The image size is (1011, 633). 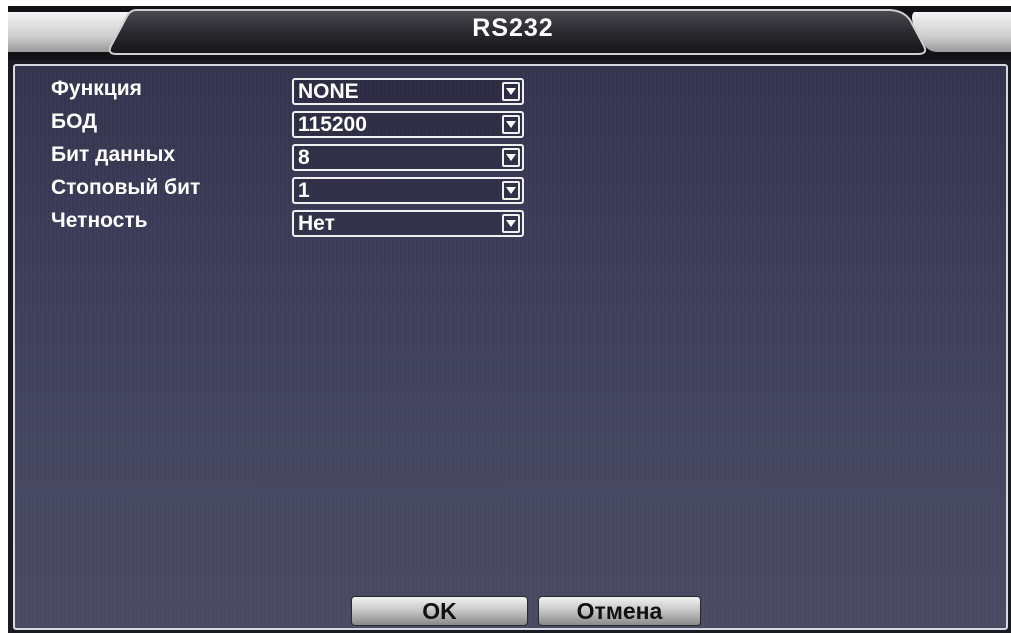 I want to click on parity-label: Четность, so click(x=99, y=220).